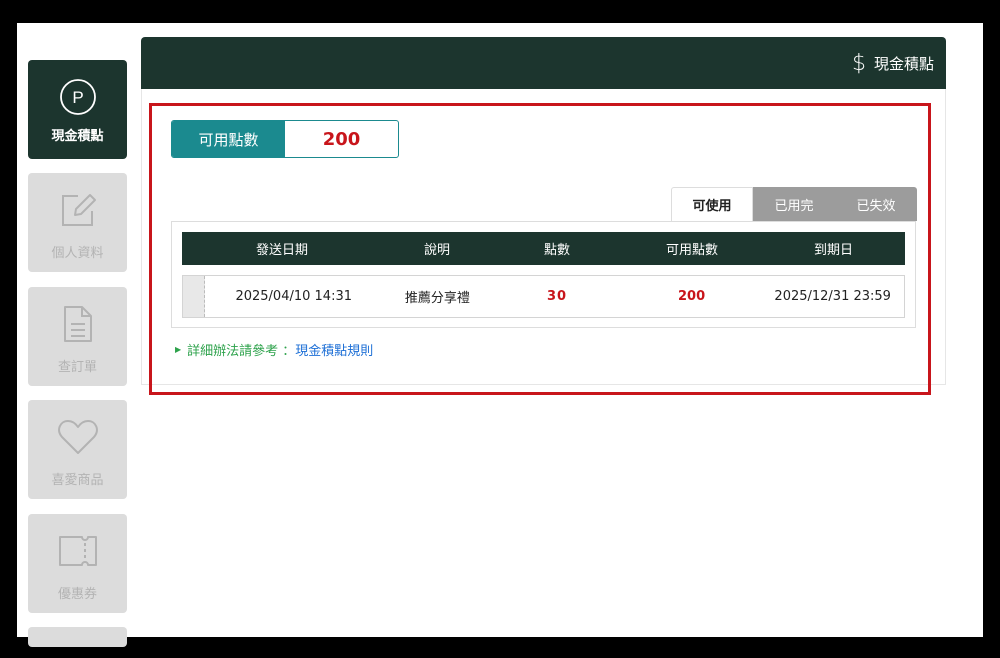 This screenshot has height=658, width=1000. I want to click on document-icon, so click(78, 324).